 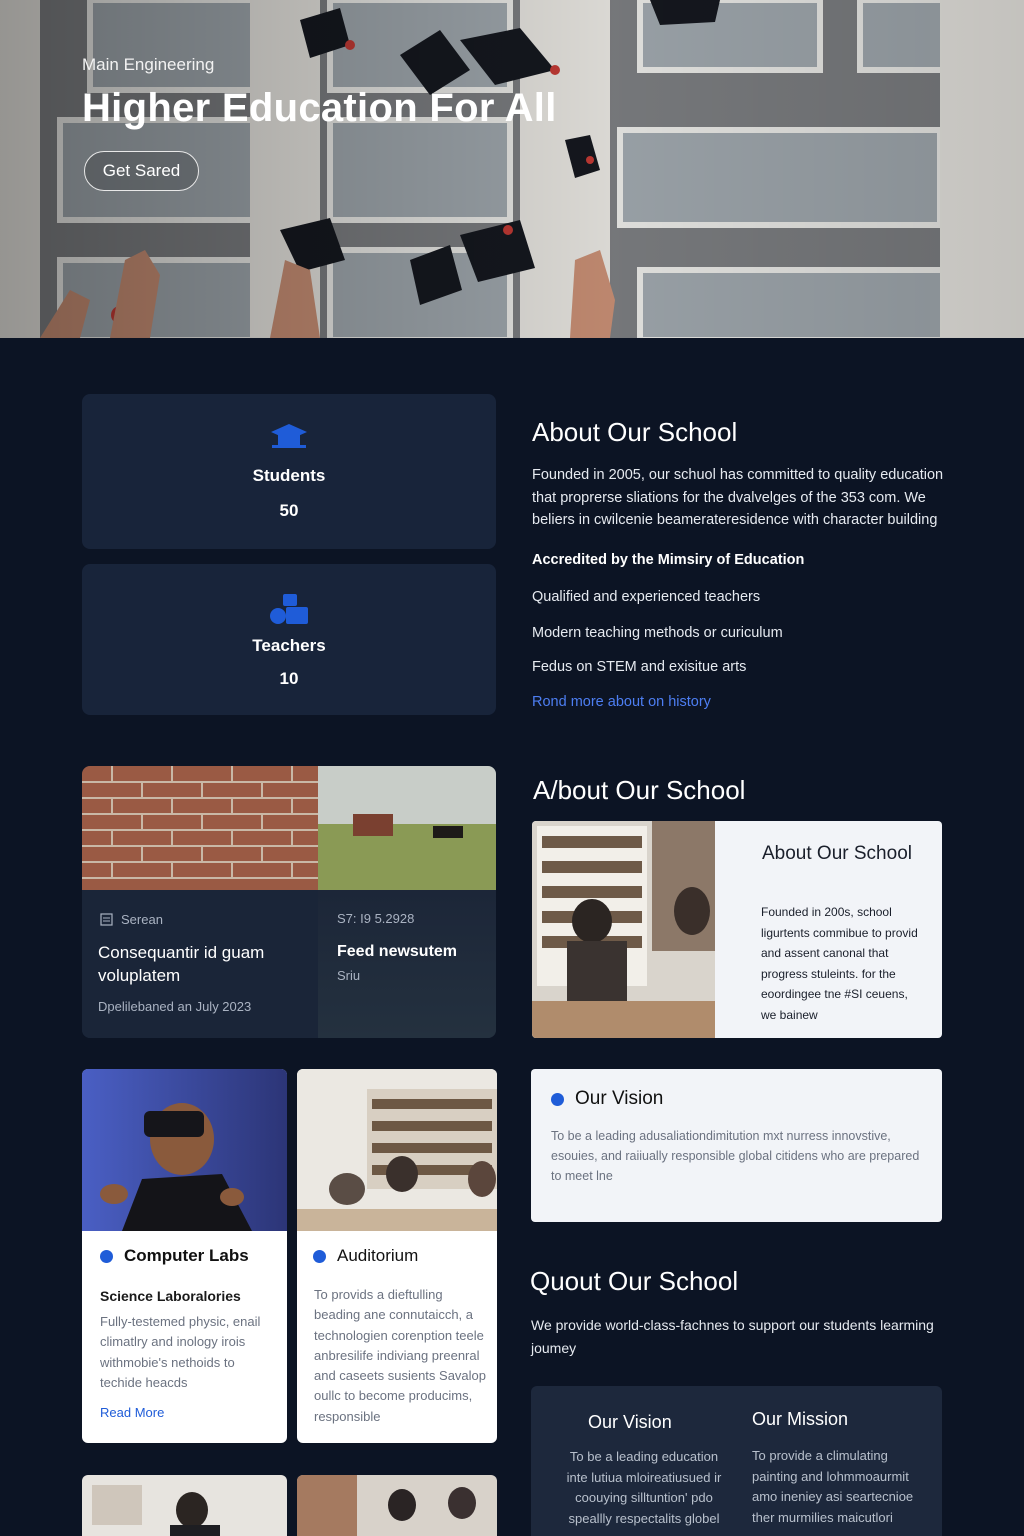 What do you see at coordinates (397, 1150) in the screenshot?
I see `auditorium-students-image` at bounding box center [397, 1150].